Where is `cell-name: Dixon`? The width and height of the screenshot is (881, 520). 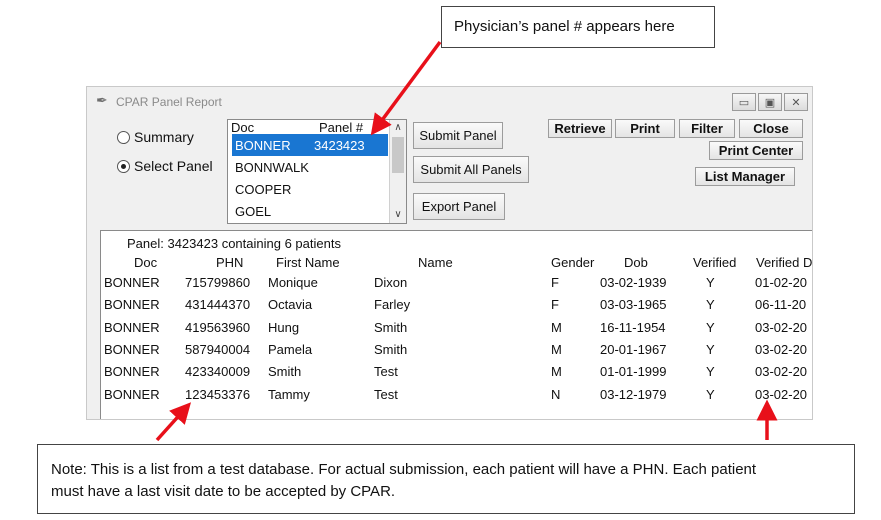 cell-name: Dixon is located at coordinates (391, 282).